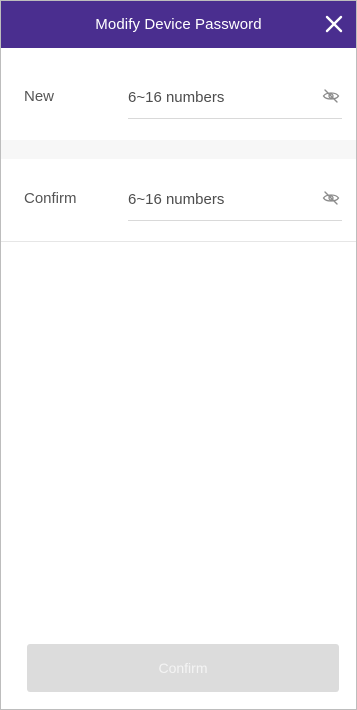 The height and width of the screenshot is (710, 357). I want to click on close-button, so click(334, 24).